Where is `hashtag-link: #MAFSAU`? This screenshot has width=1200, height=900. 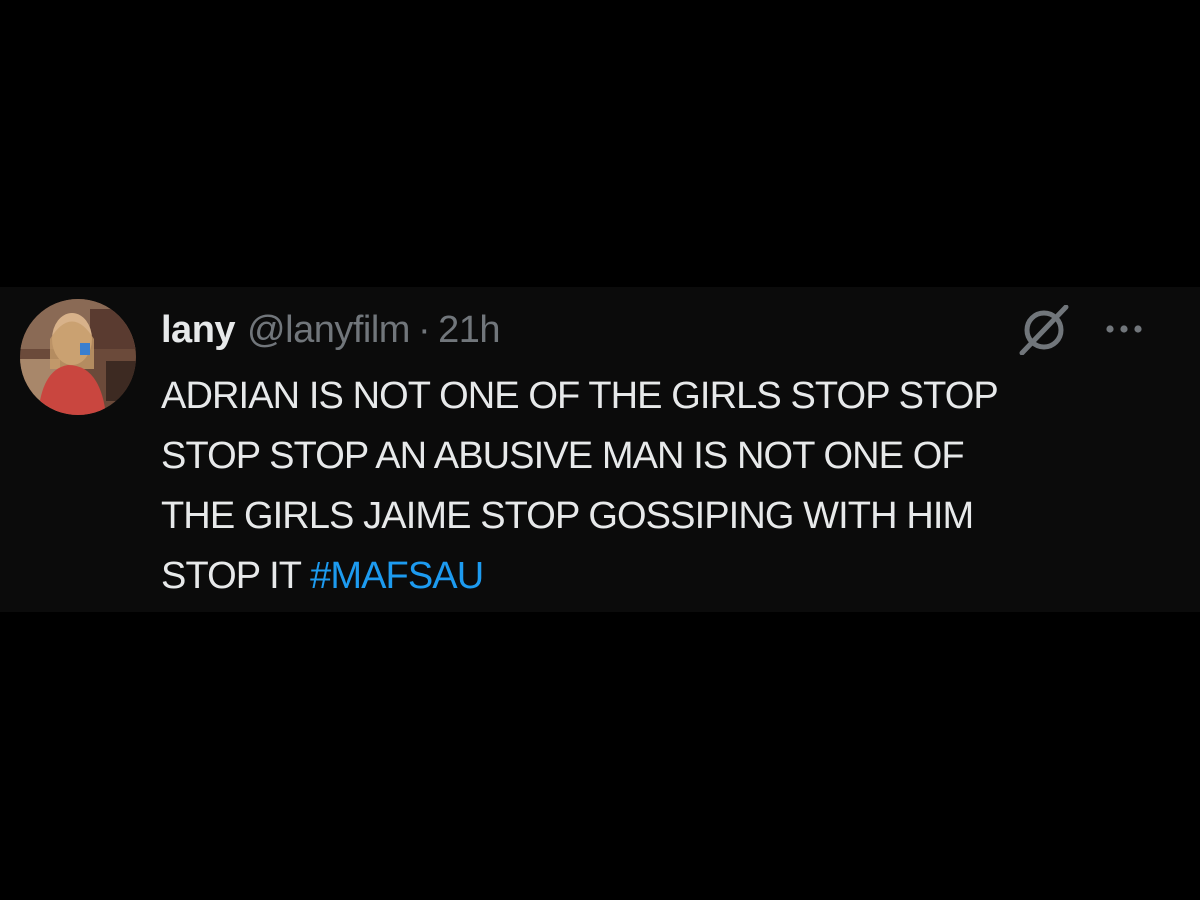 hashtag-link: #MAFSAU is located at coordinates (397, 576).